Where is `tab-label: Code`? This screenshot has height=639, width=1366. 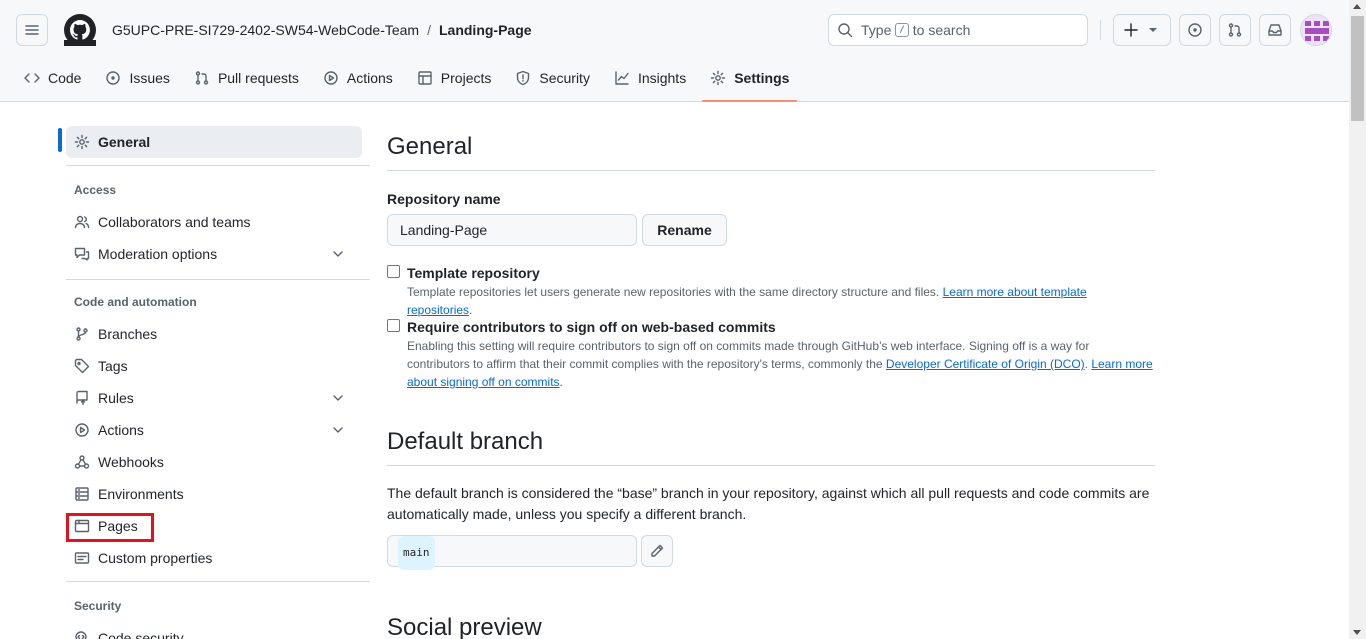
tab-label: Code is located at coordinates (65, 78).